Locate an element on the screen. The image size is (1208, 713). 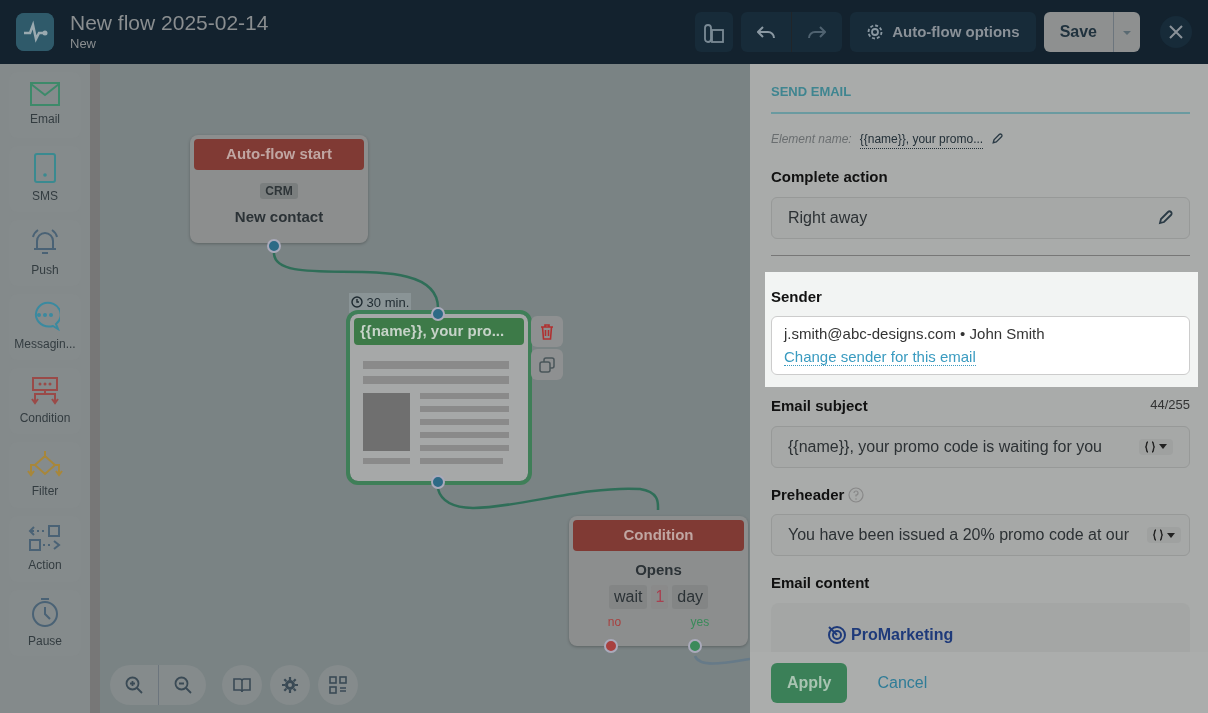
copy-icon is located at coordinates (547, 364).